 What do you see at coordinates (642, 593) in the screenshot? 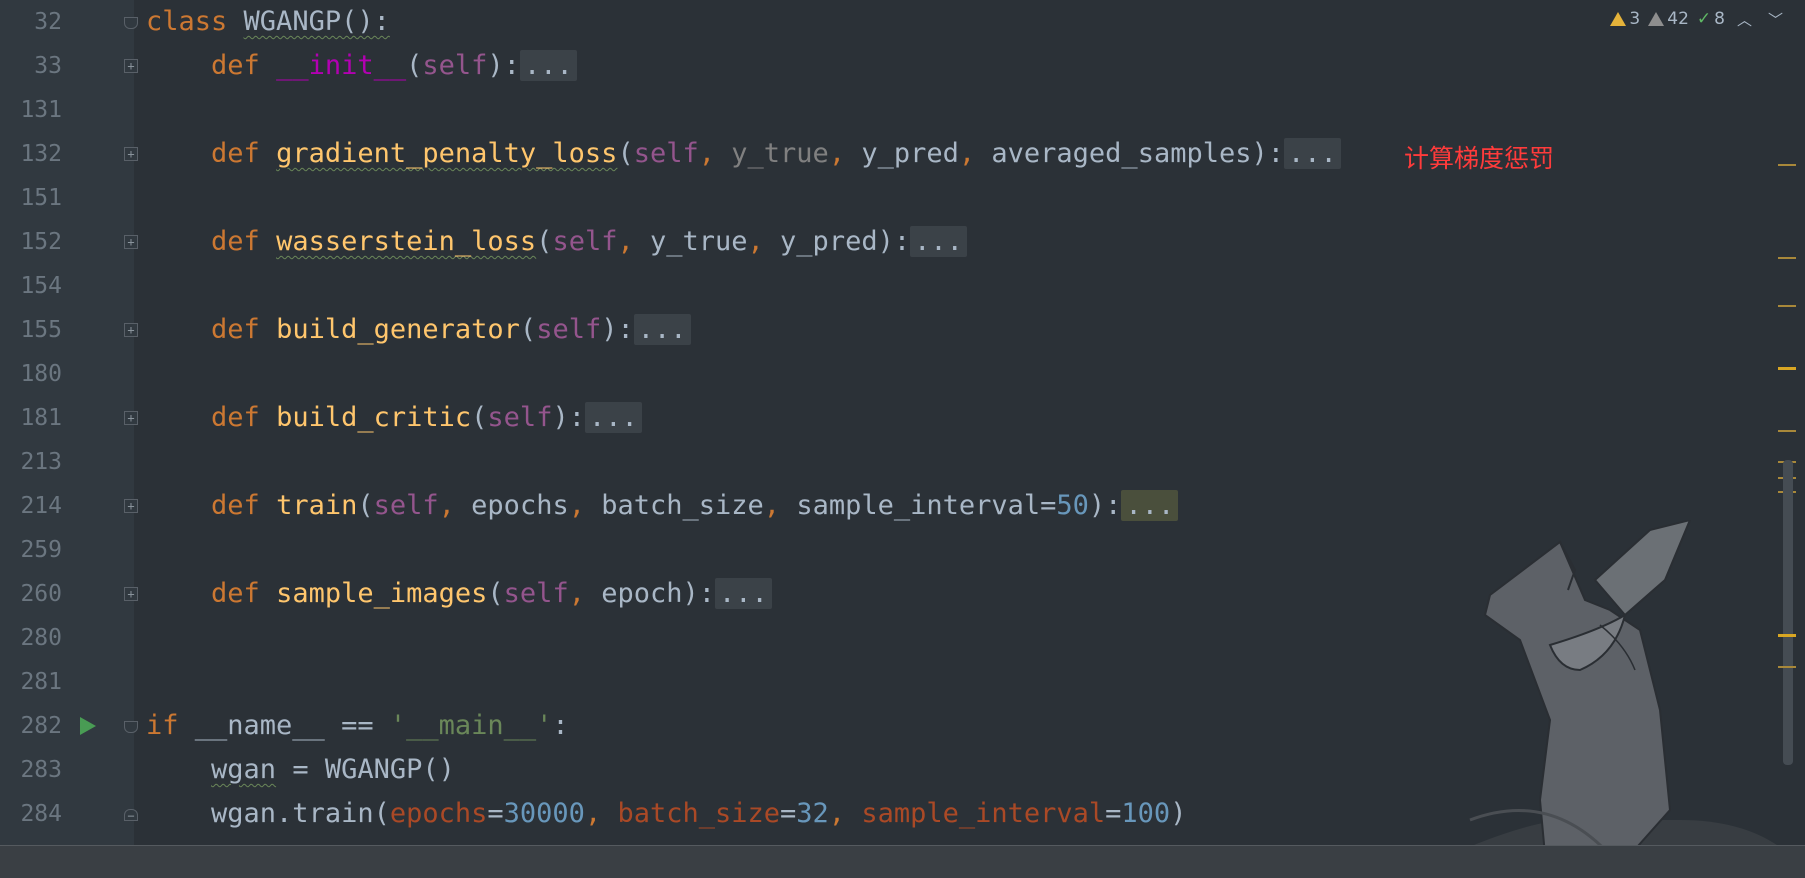
I see `param: epoch` at bounding box center [642, 593].